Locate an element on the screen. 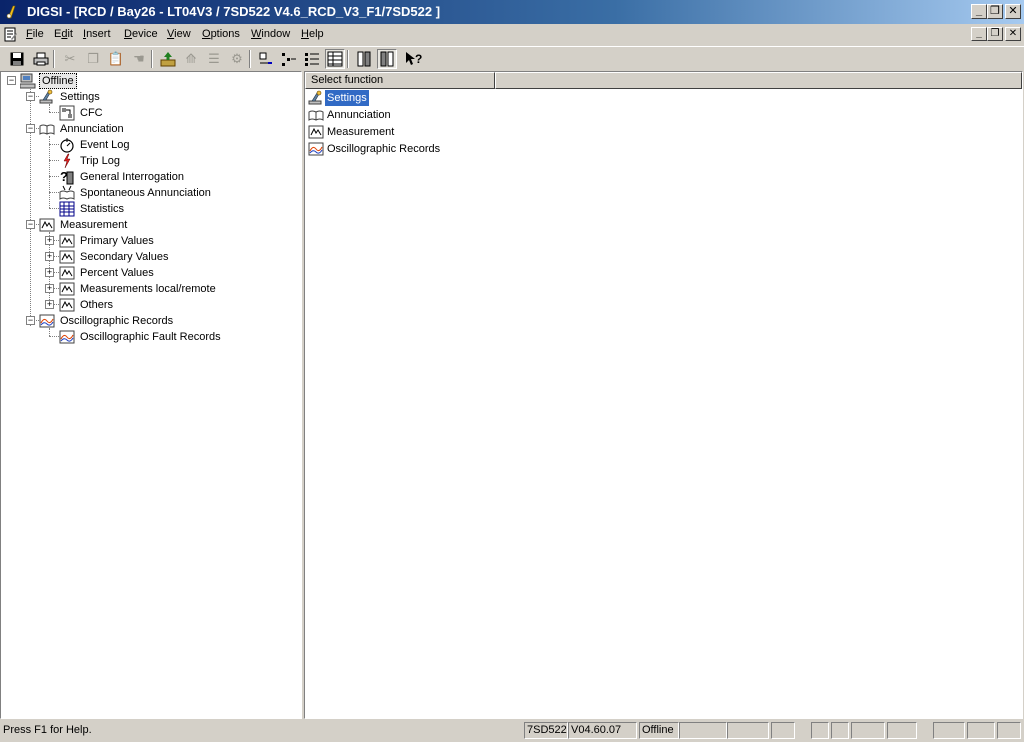 The height and width of the screenshot is (742, 1024). list-item-label: Measurement is located at coordinates (361, 132).